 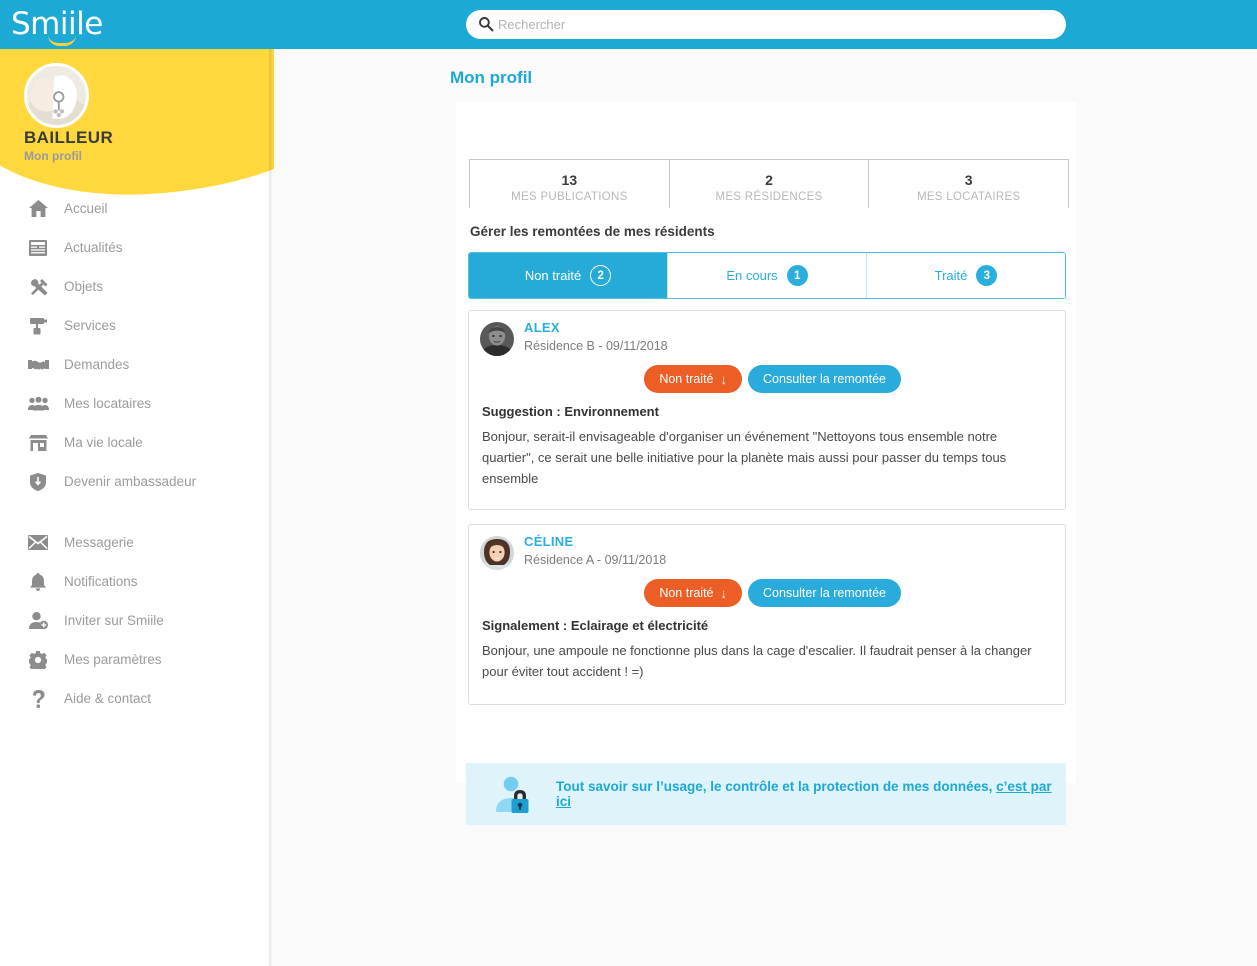 What do you see at coordinates (595, 625) in the screenshot?
I see `card-subject: Signalement : Eclairage et électricité` at bounding box center [595, 625].